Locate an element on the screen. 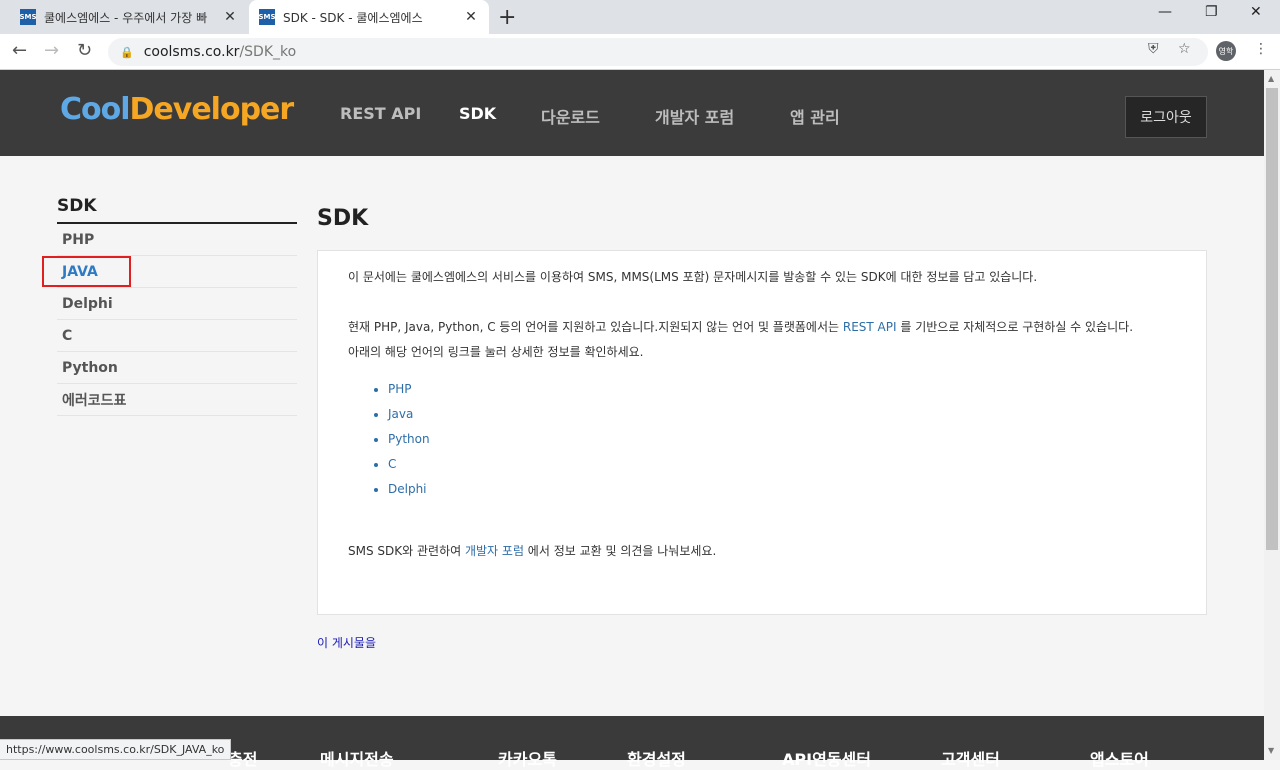 This screenshot has height=770, width=1280. cooldeveloper-logo: CoolDeveloper is located at coordinates (177, 109).